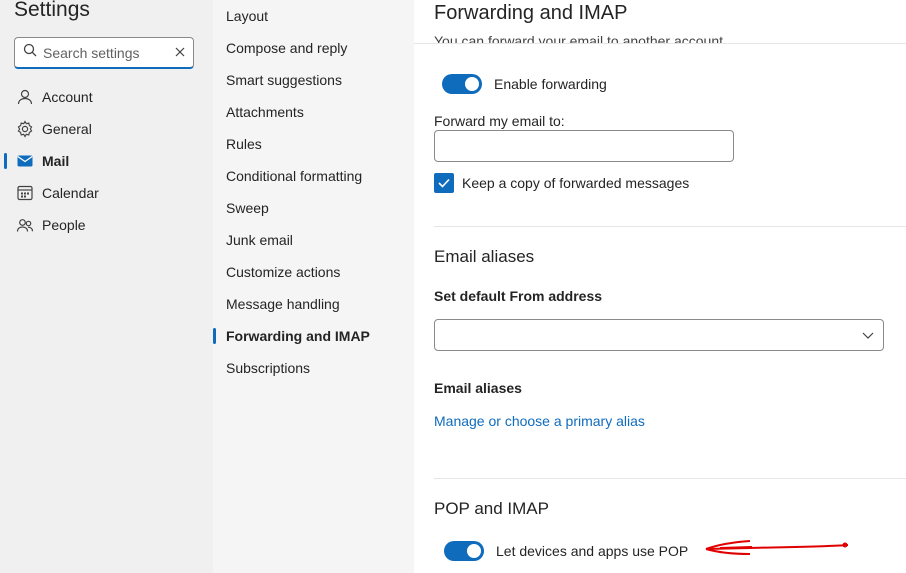 Image resolution: width=906 pixels, height=573 pixels. I want to click on email-aliases-heading: Email aliases, so click(484, 256).